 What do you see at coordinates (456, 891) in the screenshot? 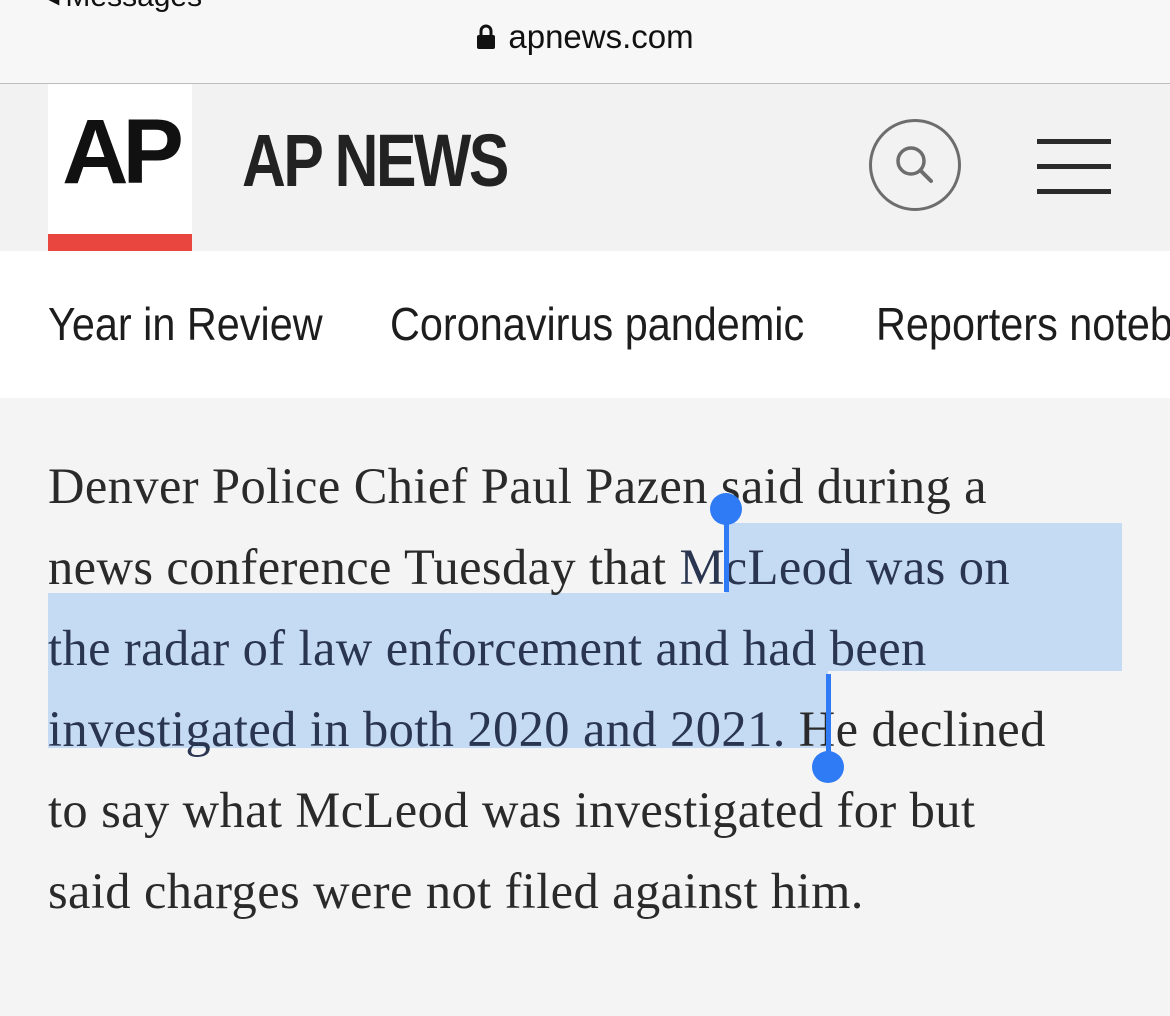
I see `line-text: said charges were not filed against him.` at bounding box center [456, 891].